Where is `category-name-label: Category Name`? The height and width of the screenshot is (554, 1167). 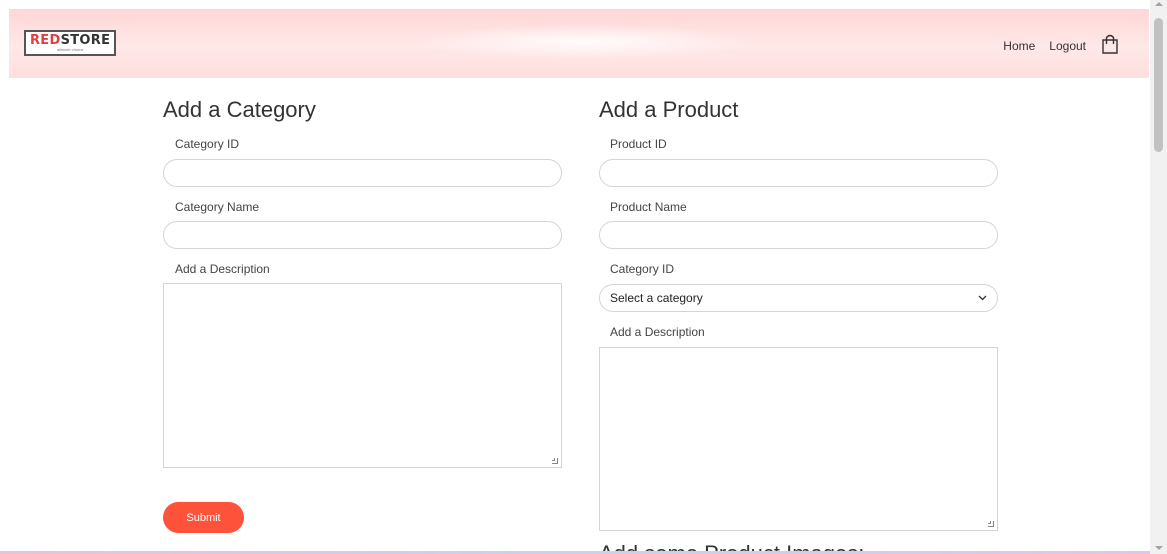
category-name-label: Category Name is located at coordinates (217, 207).